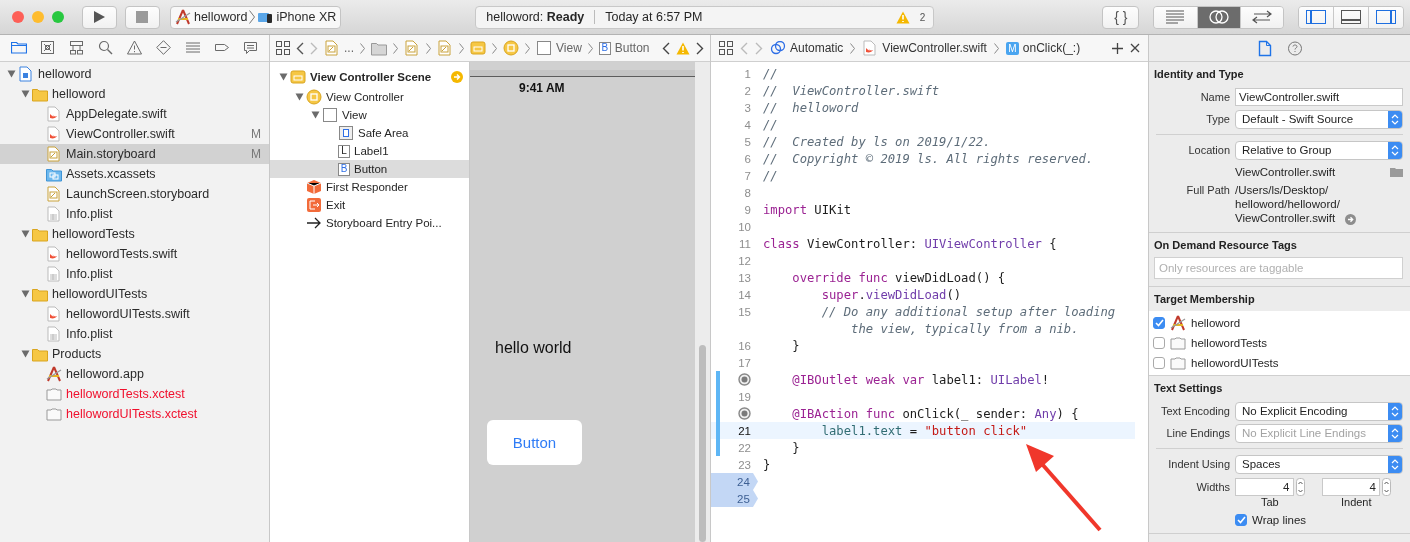 The image size is (1410, 542). I want to click on file-tree-item: hellowordUITests.swift, so click(134, 314).